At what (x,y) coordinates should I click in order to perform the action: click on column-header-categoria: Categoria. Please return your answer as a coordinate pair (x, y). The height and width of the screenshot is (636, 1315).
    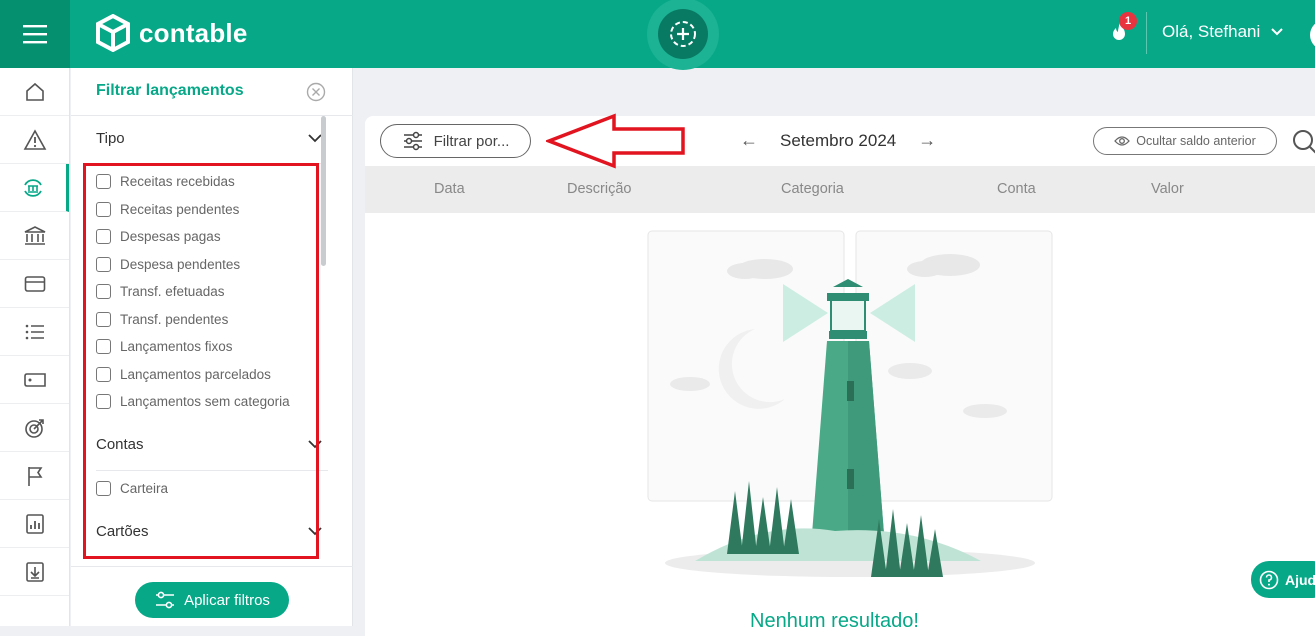
    Looking at the image, I should click on (812, 189).